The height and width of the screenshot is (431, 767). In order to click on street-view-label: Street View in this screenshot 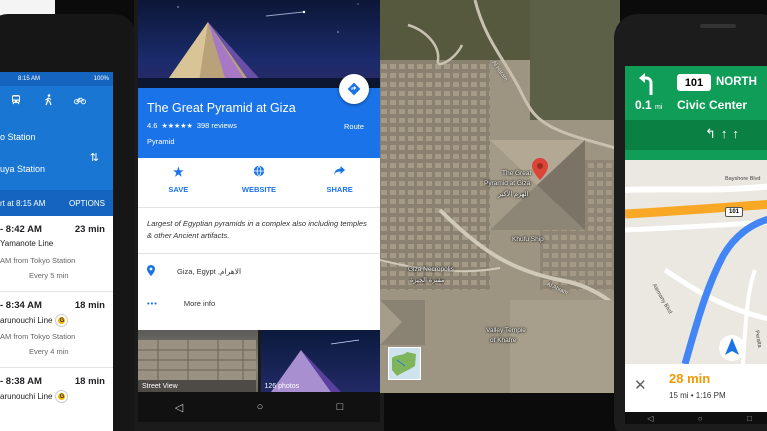, I will do `click(160, 386)`.